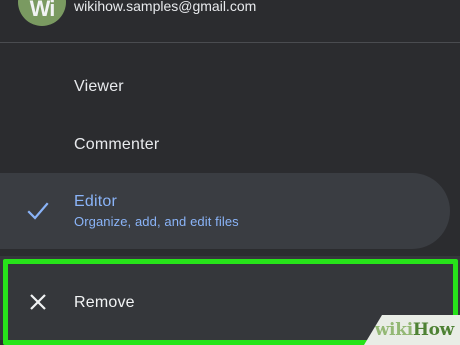  What do you see at coordinates (230, 145) in the screenshot?
I see `menu-item-commenter: Commenter` at bounding box center [230, 145].